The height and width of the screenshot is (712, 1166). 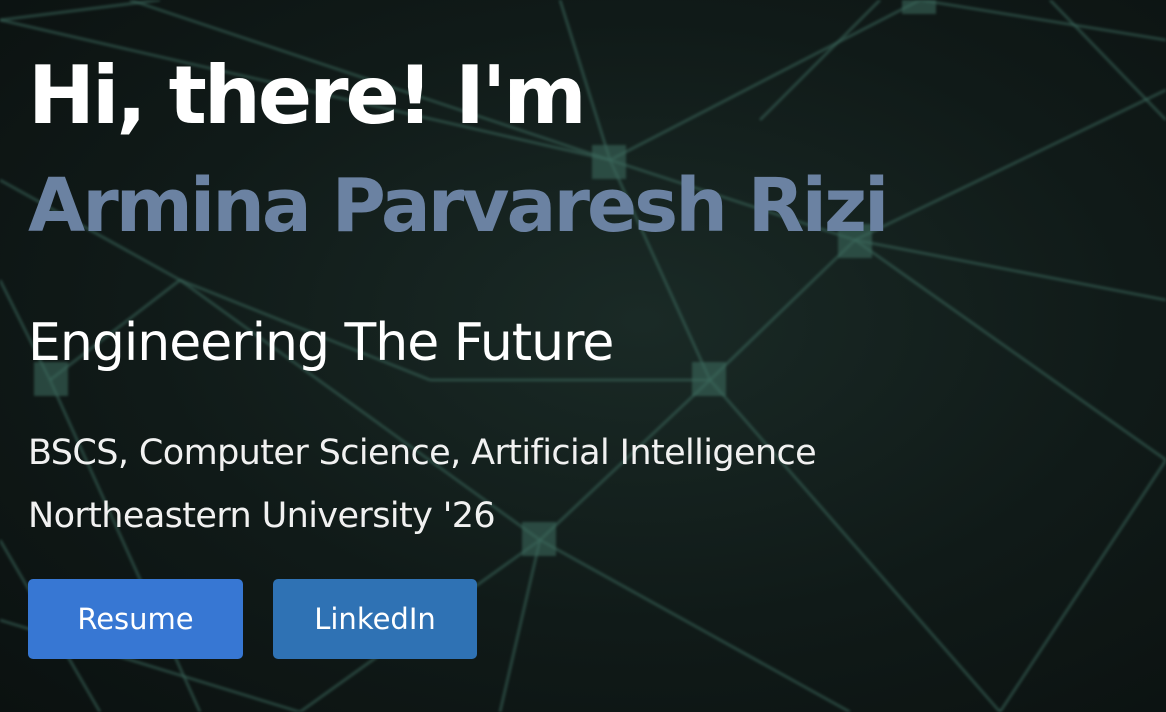 What do you see at coordinates (262, 516) in the screenshot?
I see `school-text: Northeastern University '26` at bounding box center [262, 516].